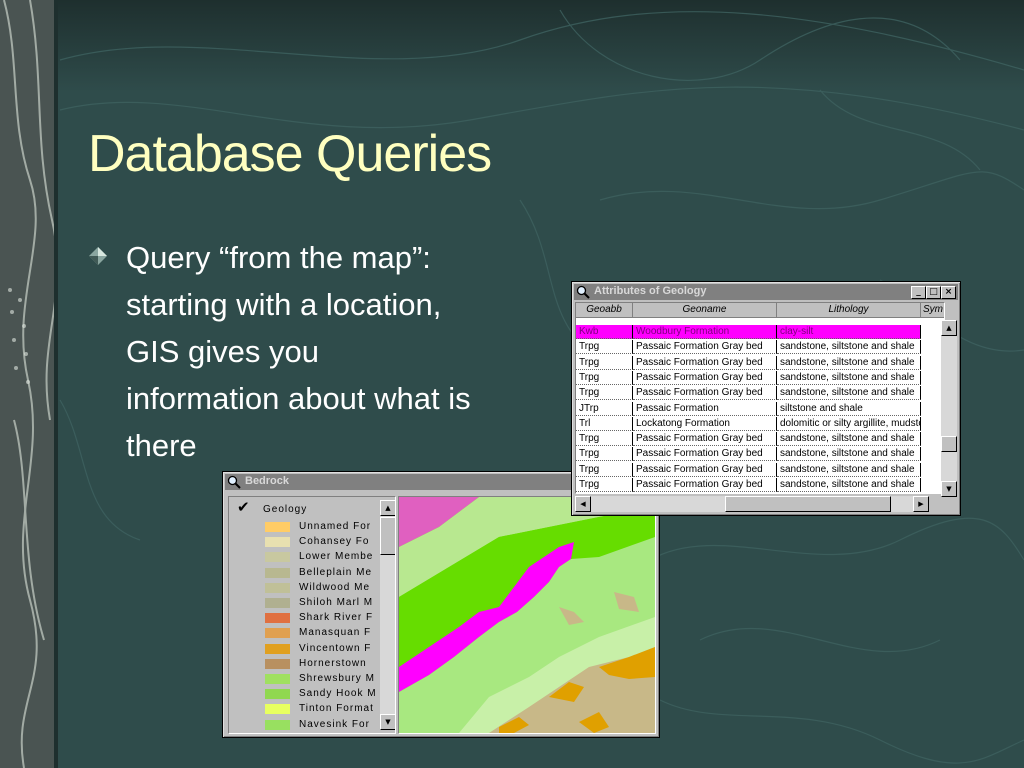 Image resolution: width=1024 pixels, height=768 pixels. Describe the element at coordinates (705, 423) in the screenshot. I see `table-cell: Lockatong Formation` at that location.